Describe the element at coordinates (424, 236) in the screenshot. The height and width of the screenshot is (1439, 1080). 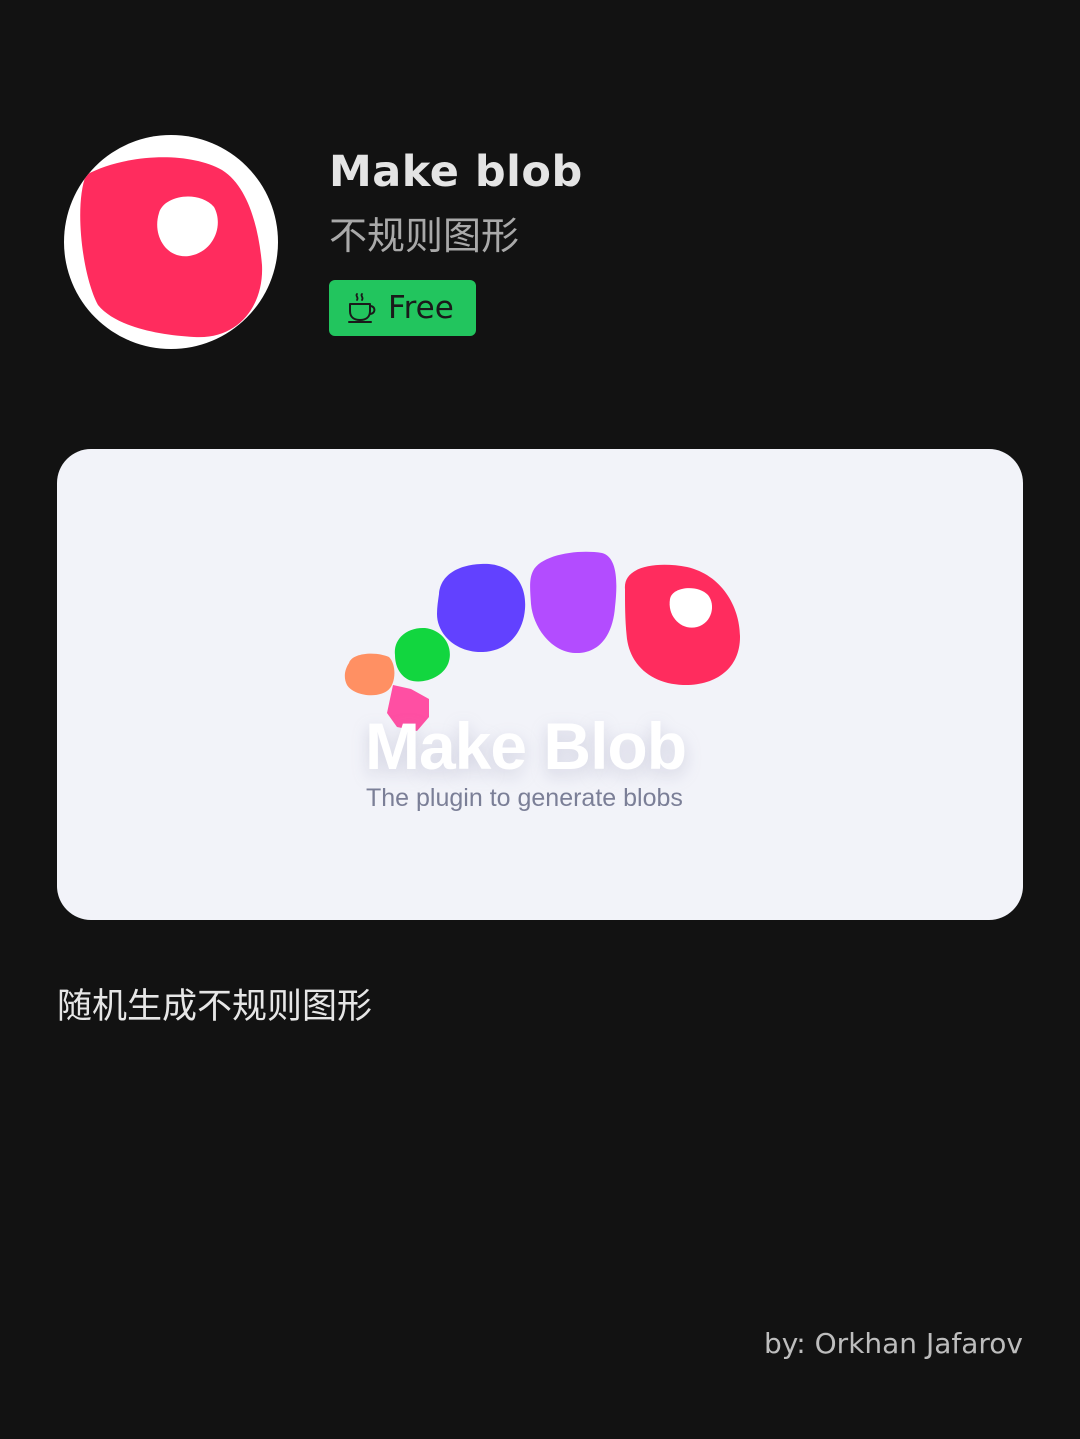
I see `app-subtitle: 不规则图形` at that location.